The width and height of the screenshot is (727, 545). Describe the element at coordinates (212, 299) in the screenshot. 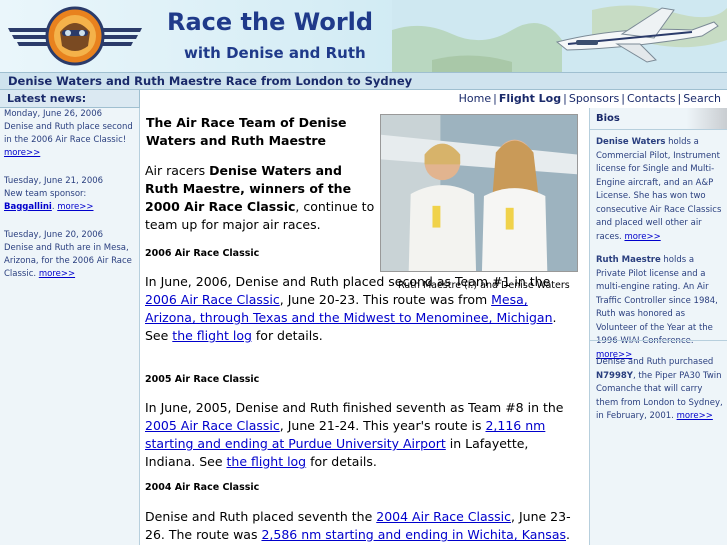

I see `race-link: 2006 Air Race Classic` at that location.